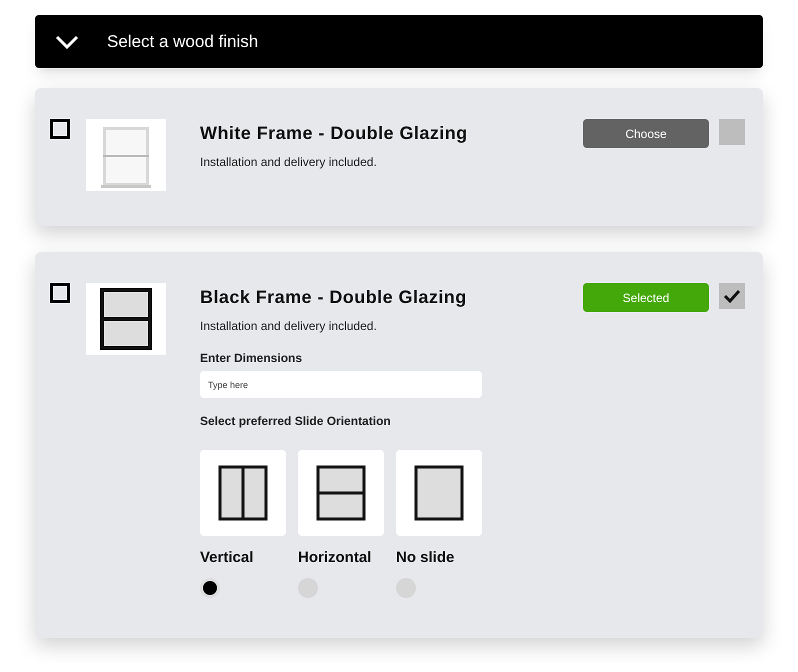  I want to click on dimensions-field: Type here, so click(341, 384).